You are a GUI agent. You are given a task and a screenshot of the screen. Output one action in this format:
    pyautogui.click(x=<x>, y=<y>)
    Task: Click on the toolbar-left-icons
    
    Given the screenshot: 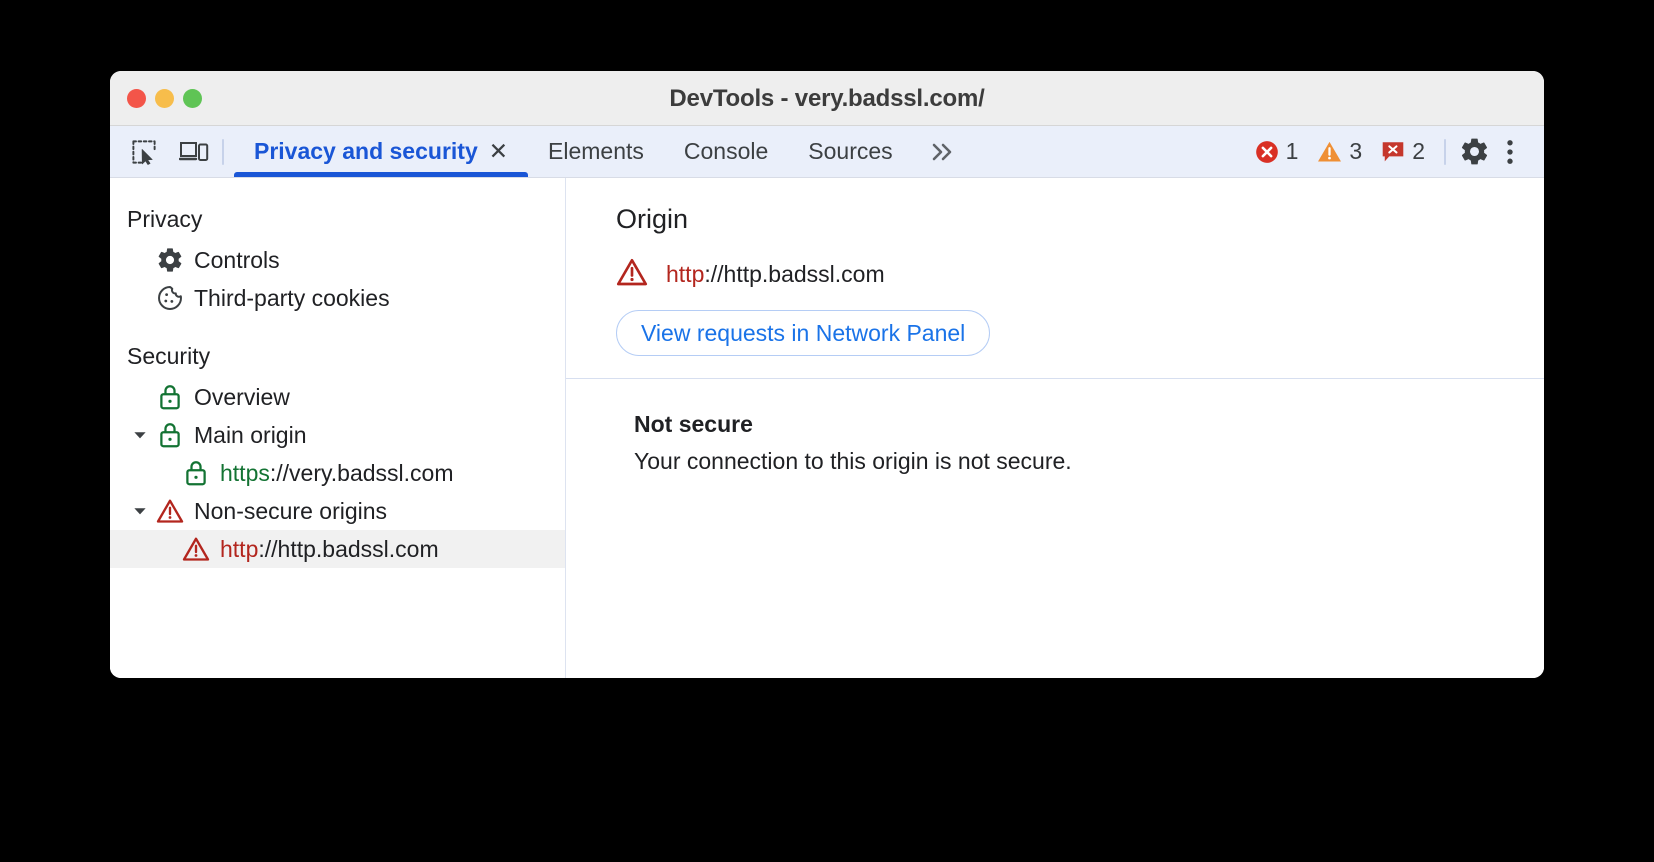 What is the action you would take?
    pyautogui.click(x=161, y=152)
    